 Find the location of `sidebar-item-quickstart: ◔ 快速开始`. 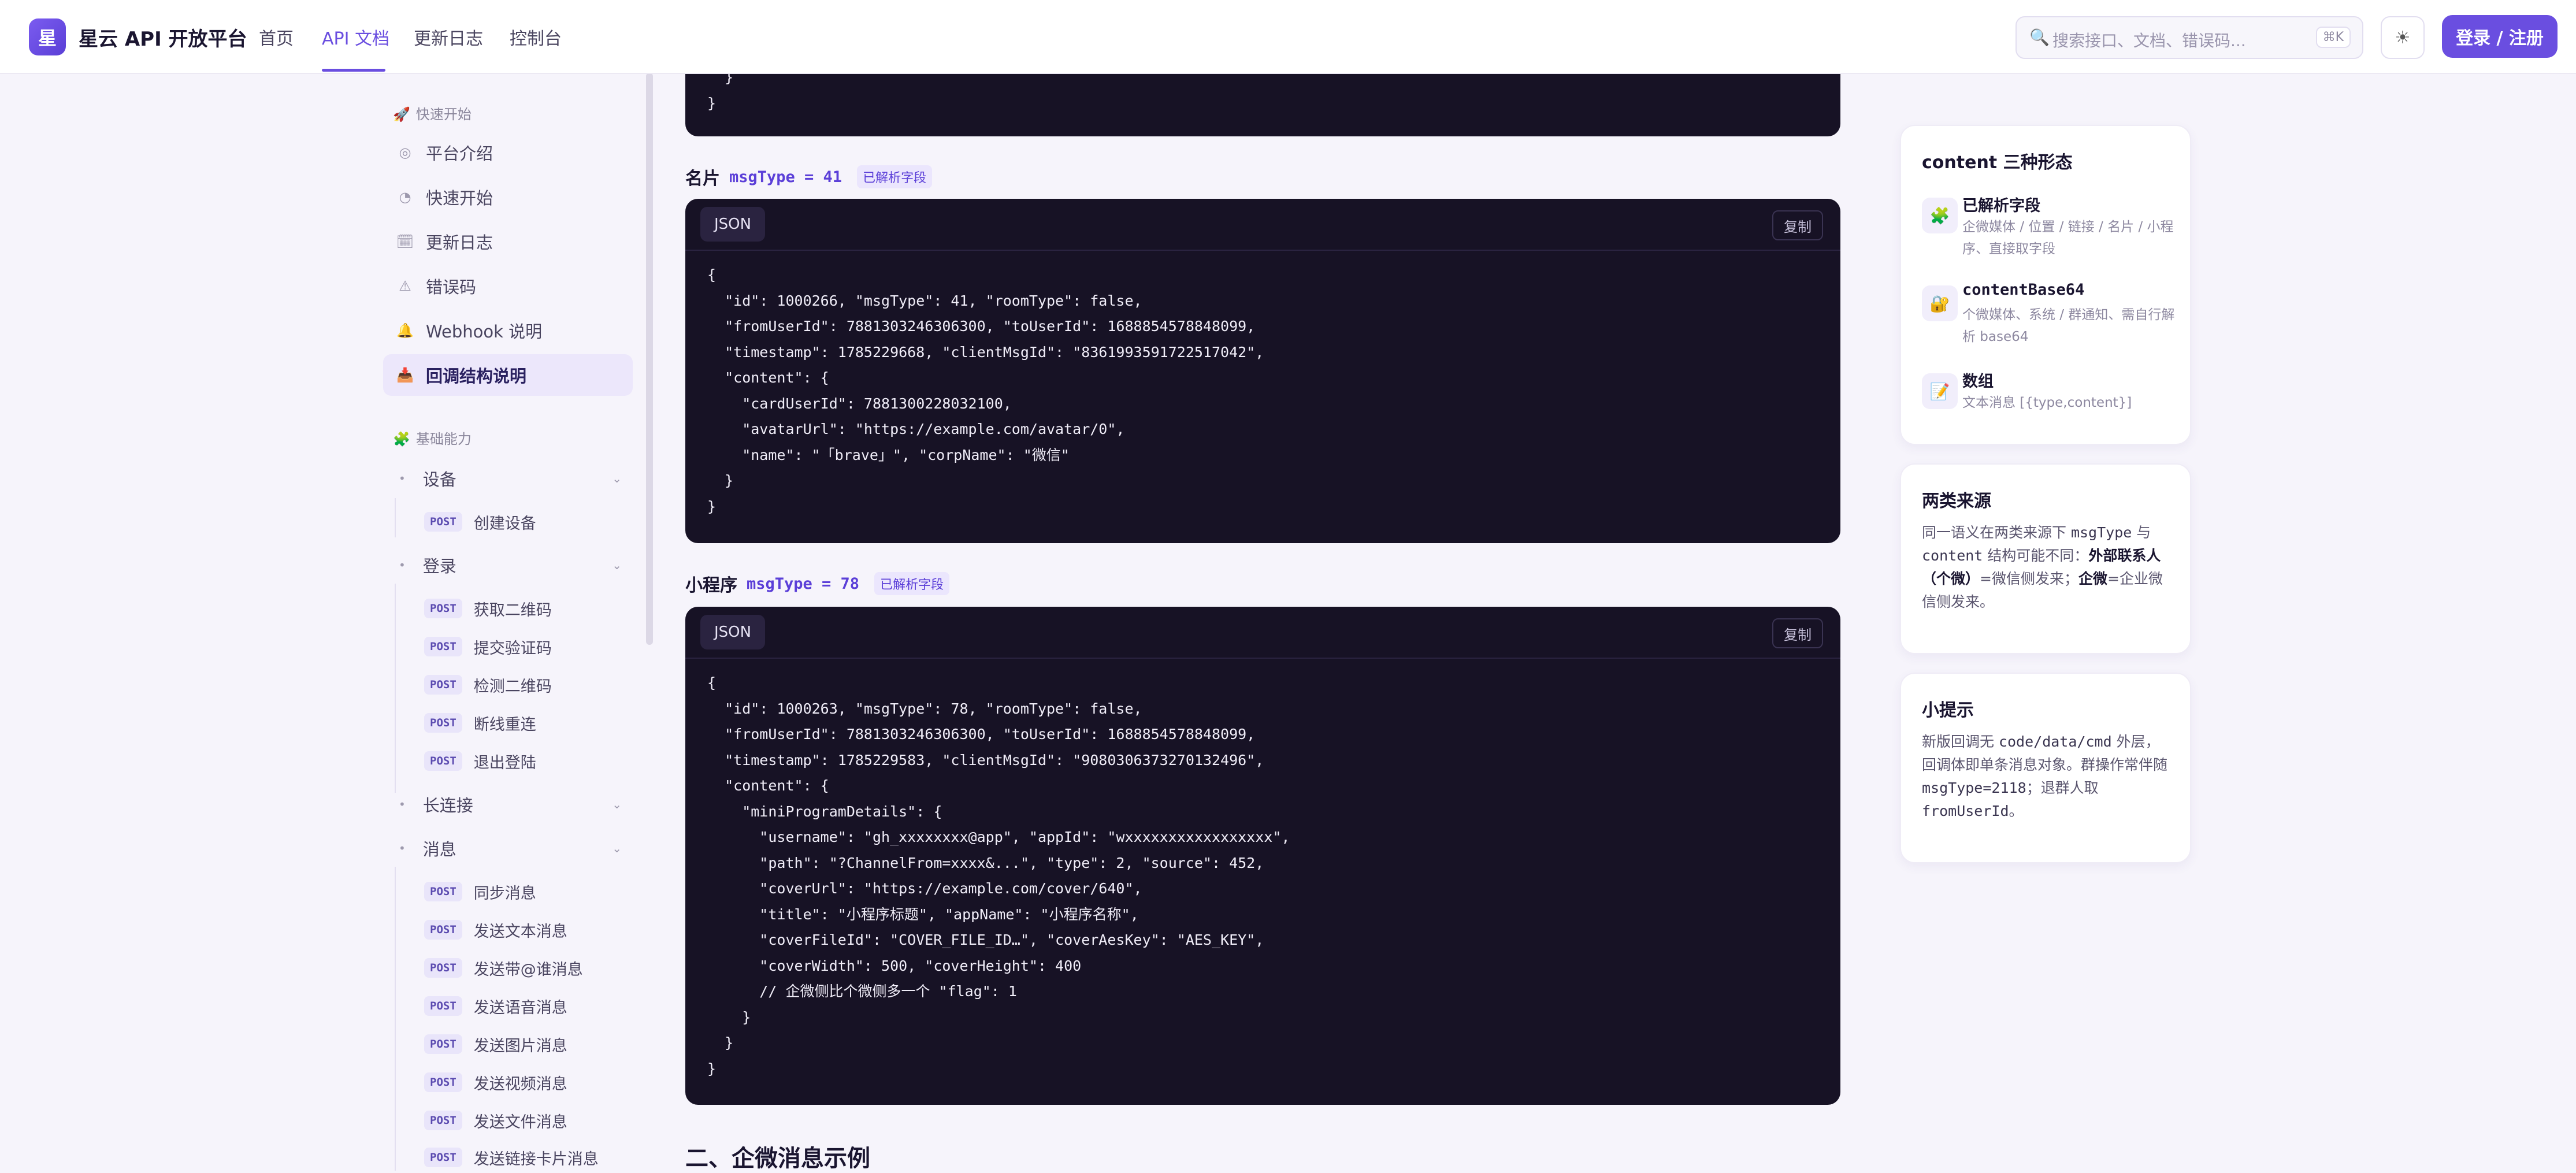

sidebar-item-quickstart: ◔ 快速开始 is located at coordinates (508, 197).